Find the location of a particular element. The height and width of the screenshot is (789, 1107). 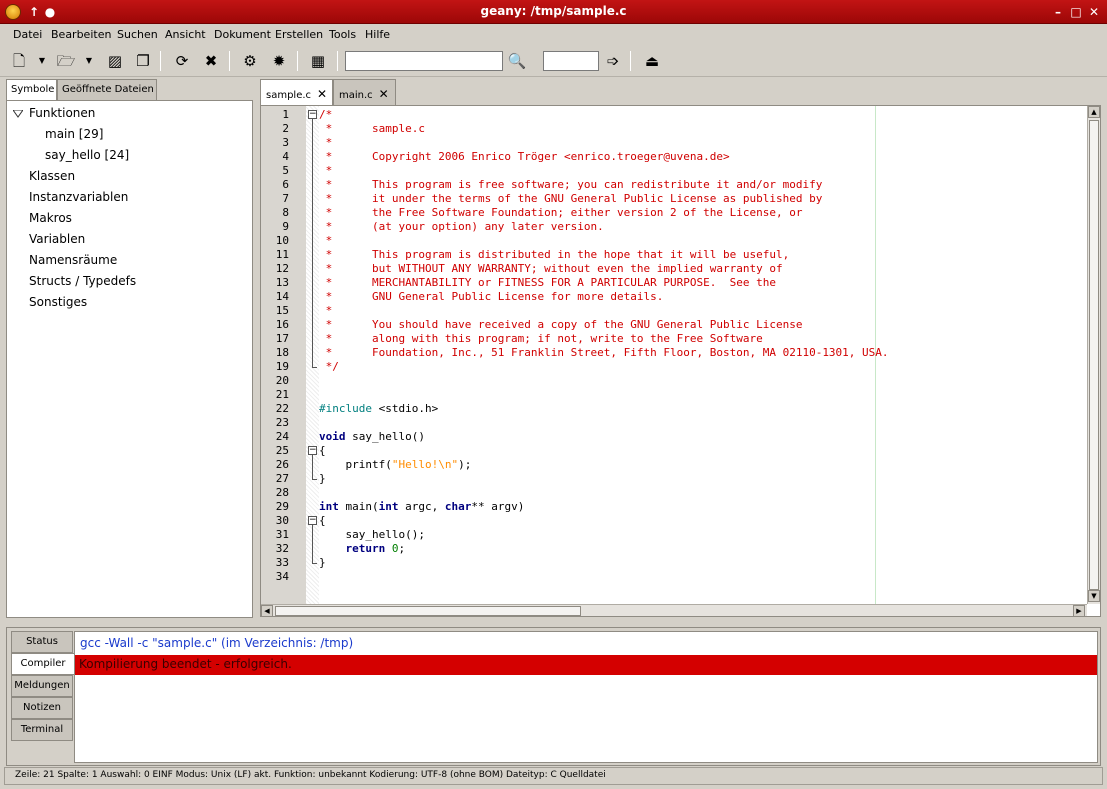

search-input is located at coordinates (424, 61).